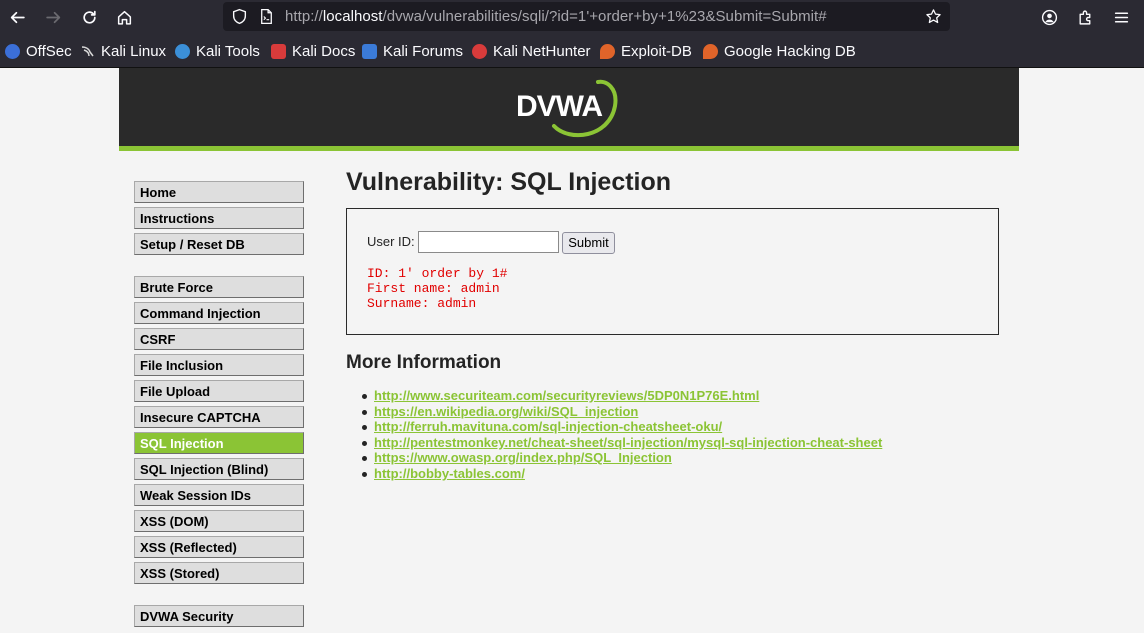 This screenshot has height=633, width=1144. Describe the element at coordinates (49, 51) in the screenshot. I see `bookmark-label: OffSec` at that location.